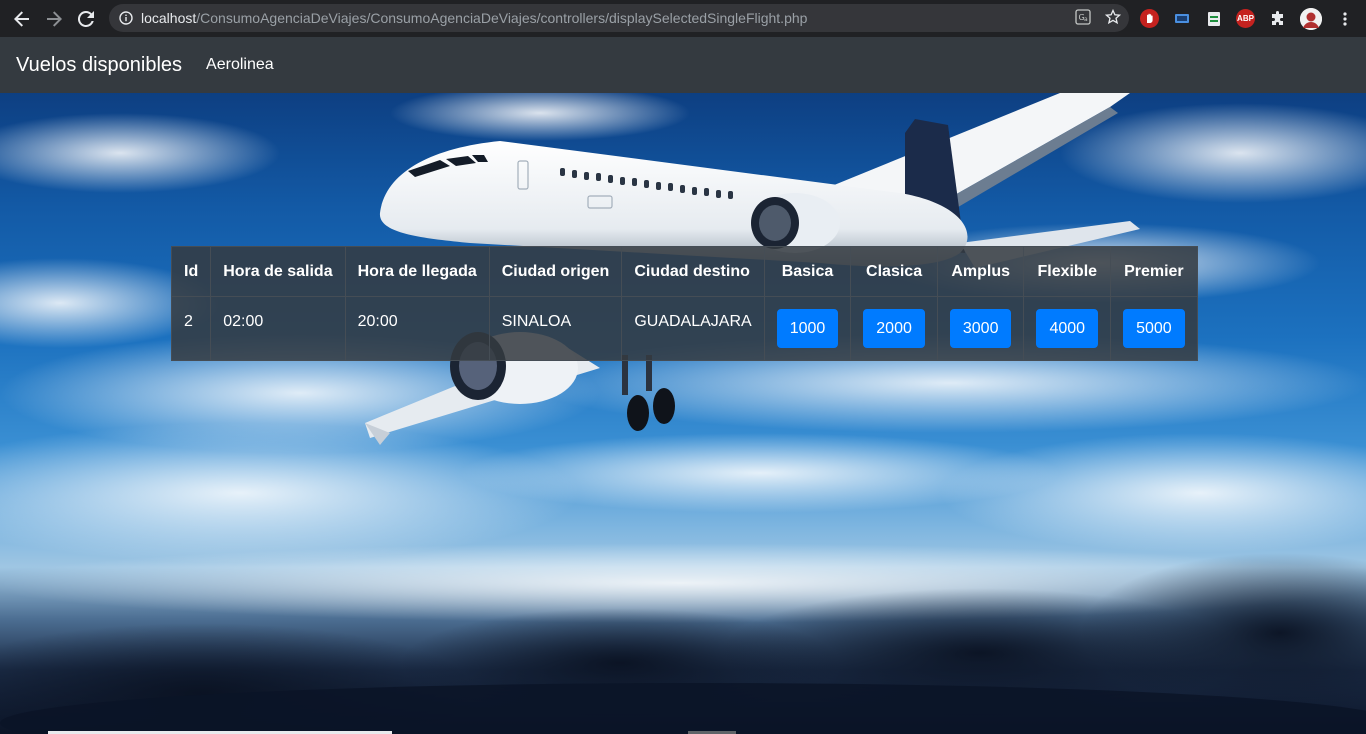 The height and width of the screenshot is (734, 1366). Describe the element at coordinates (1149, 18) in the screenshot. I see `hand-stop-icon` at that location.